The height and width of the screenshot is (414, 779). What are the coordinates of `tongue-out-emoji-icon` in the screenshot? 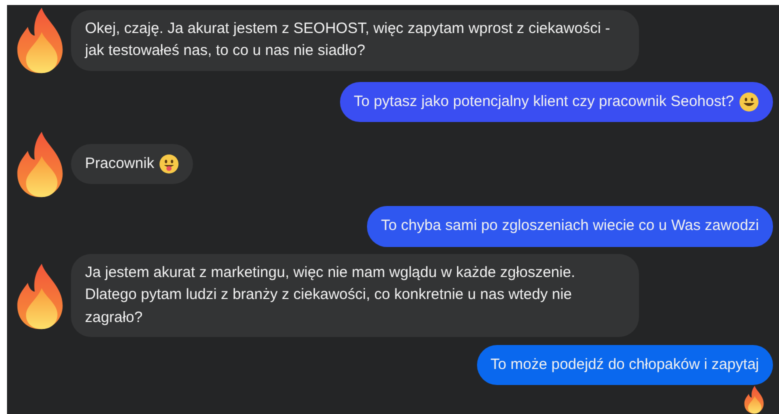 It's located at (169, 164).